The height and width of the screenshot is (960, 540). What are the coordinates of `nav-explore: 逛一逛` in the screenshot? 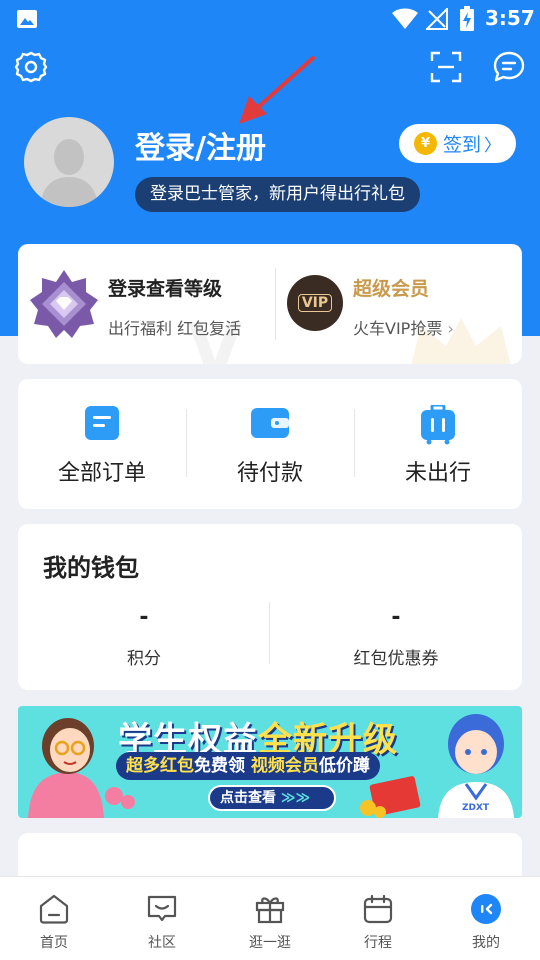 It's located at (270, 918).